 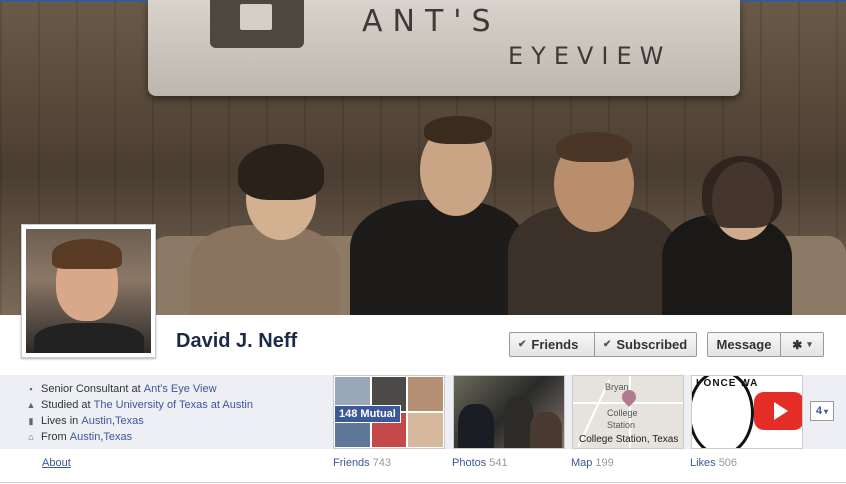 I want to click on likes-tile: I ONCE WA, so click(x=747, y=412).